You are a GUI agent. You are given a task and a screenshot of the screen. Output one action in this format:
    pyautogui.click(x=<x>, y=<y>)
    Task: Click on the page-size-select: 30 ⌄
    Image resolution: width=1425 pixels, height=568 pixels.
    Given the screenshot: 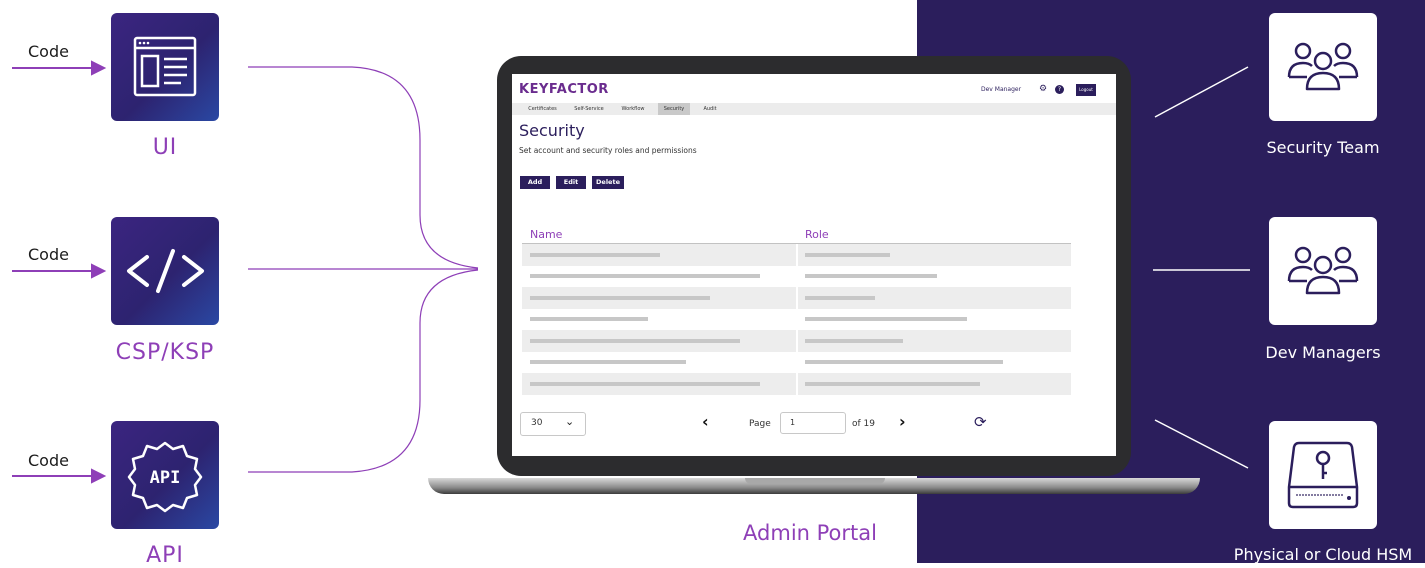 What is the action you would take?
    pyautogui.click(x=553, y=424)
    